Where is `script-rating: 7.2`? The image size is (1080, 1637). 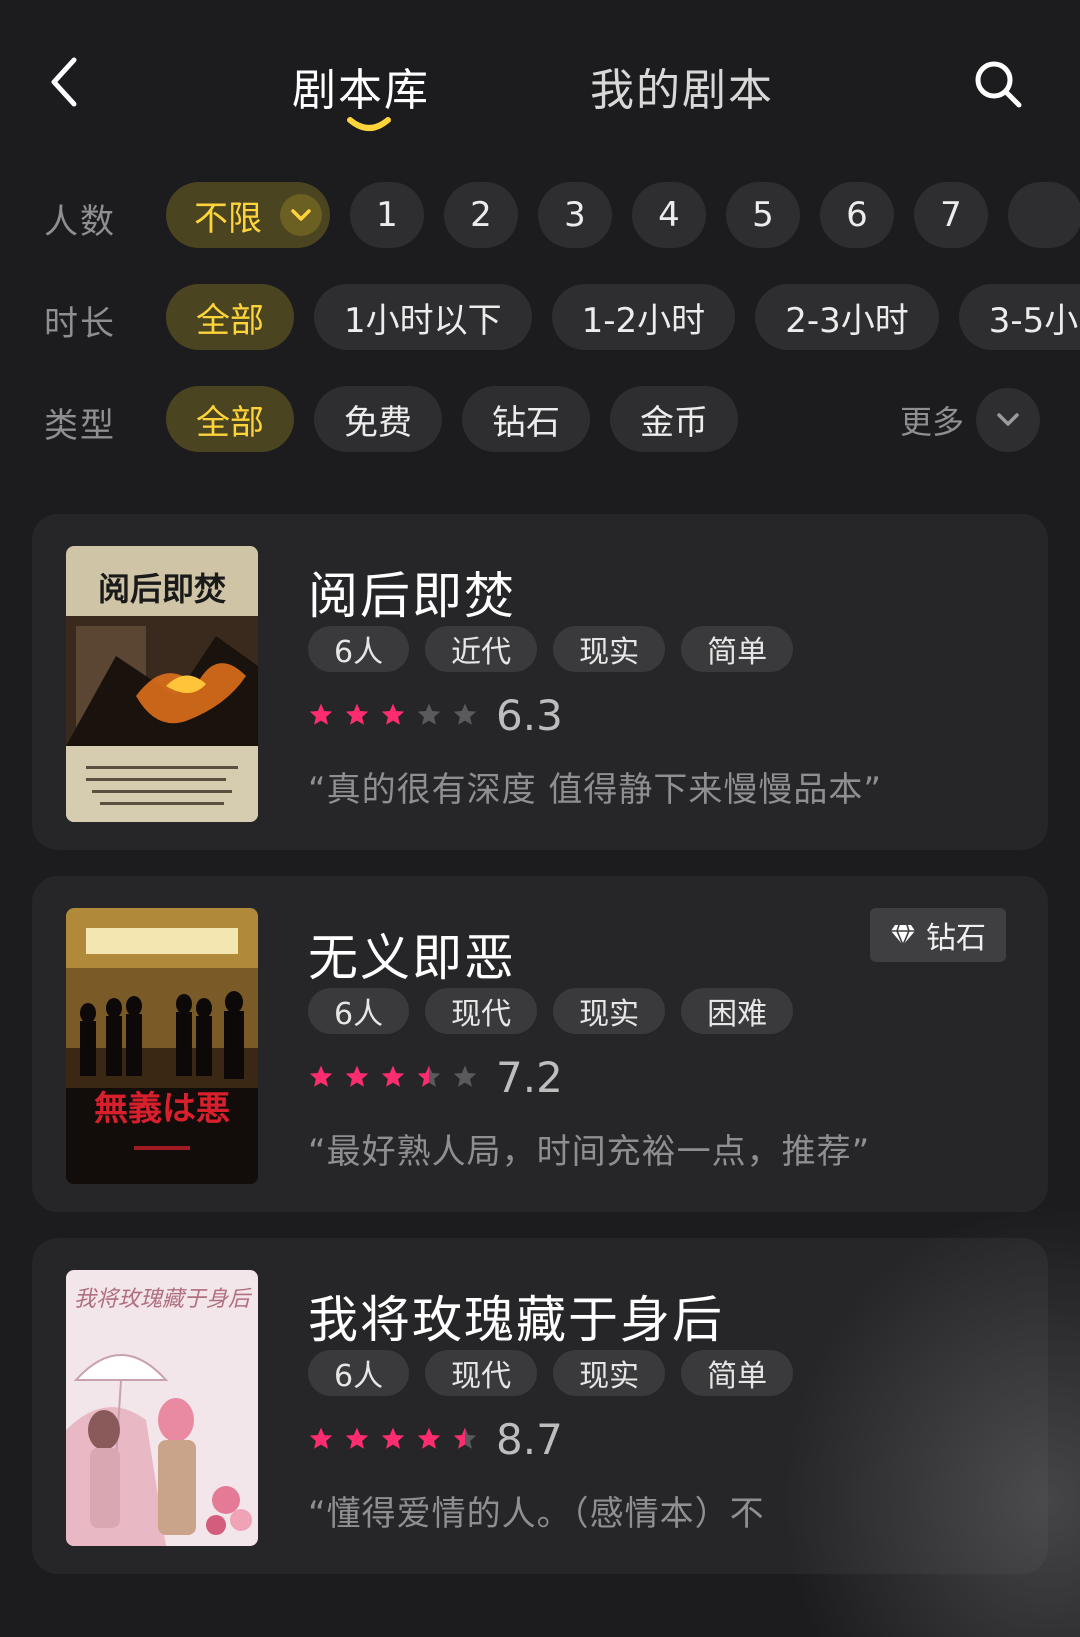 script-rating: 7.2 is located at coordinates (435, 1077).